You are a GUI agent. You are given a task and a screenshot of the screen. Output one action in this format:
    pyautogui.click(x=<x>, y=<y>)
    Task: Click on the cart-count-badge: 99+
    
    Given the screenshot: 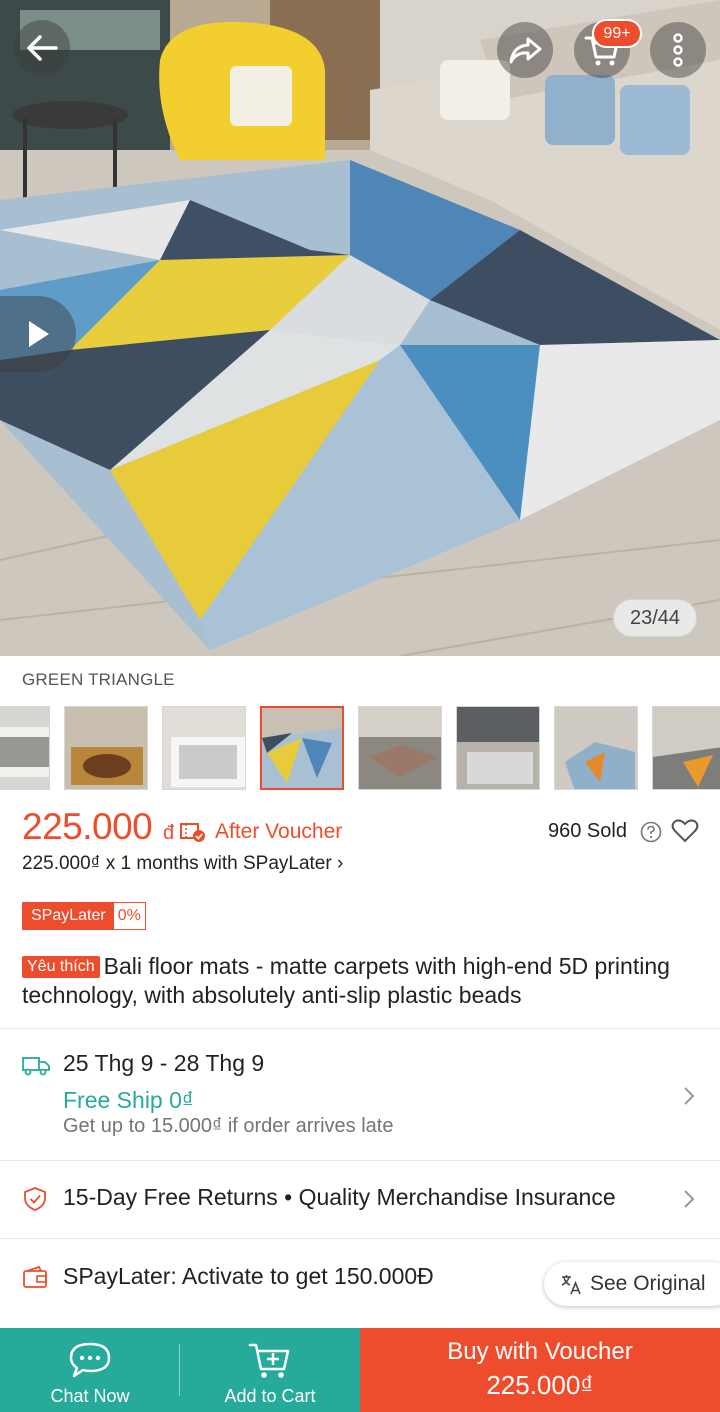 What is the action you would take?
    pyautogui.click(x=617, y=33)
    